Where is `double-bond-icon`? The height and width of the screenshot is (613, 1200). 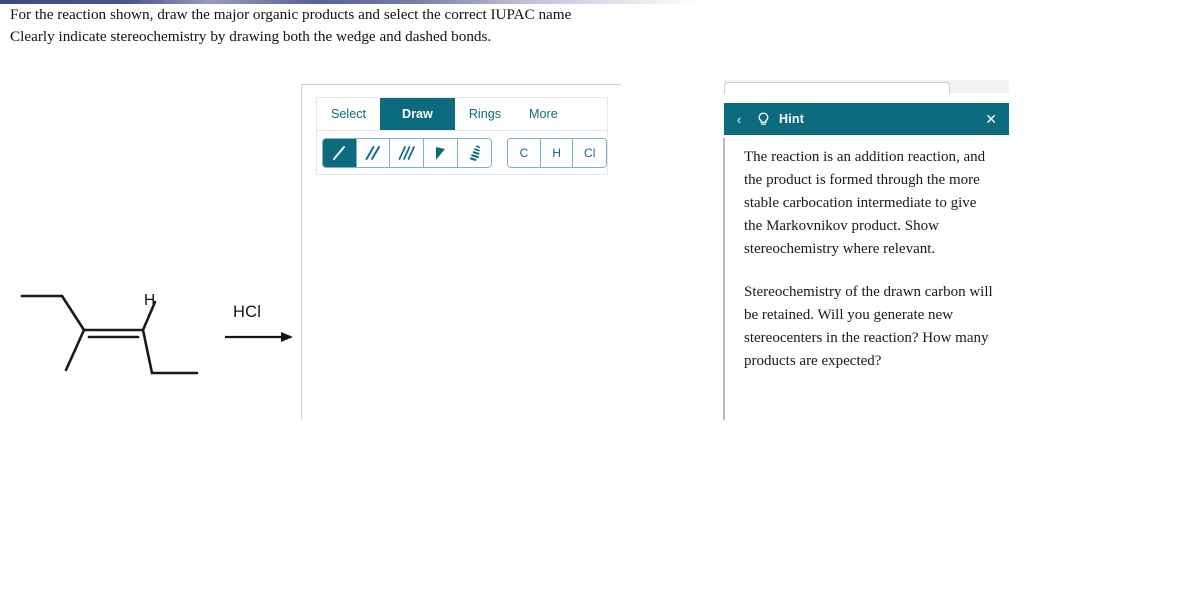
double-bond-icon is located at coordinates (372, 152).